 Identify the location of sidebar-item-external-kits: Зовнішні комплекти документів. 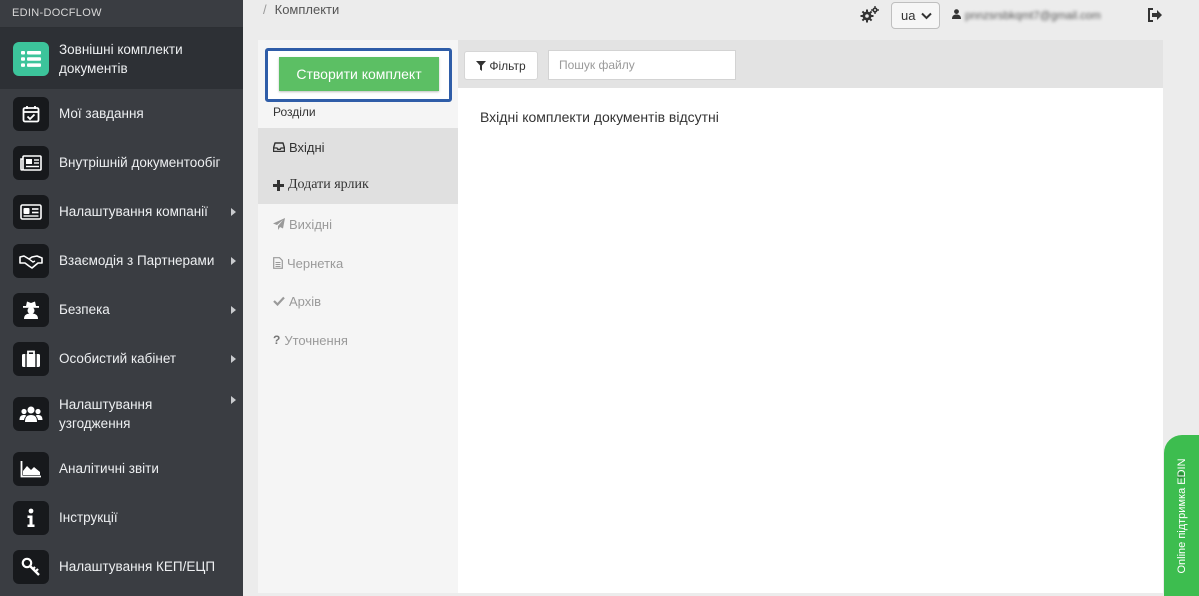
(121, 58).